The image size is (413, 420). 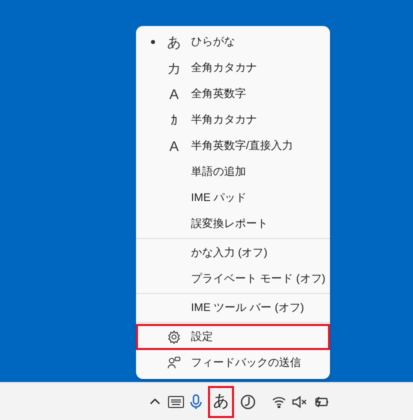 I want to click on menu-item: カ 全角カタカナ, so click(x=233, y=68).